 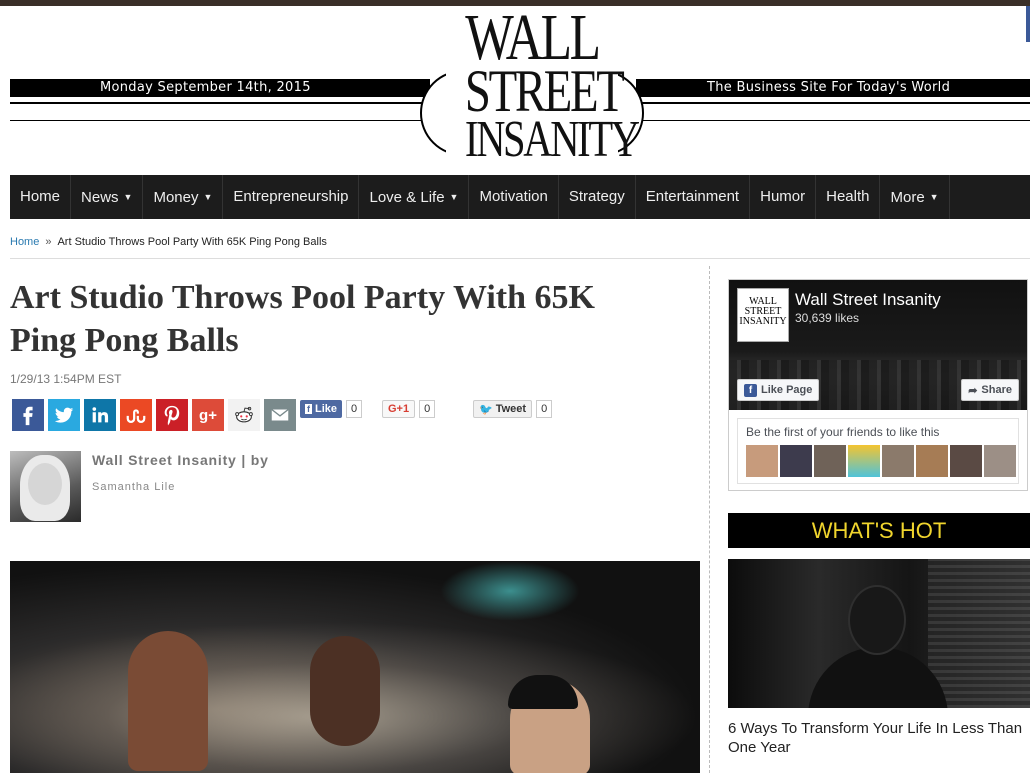 I want to click on facebook-friend-avatars, so click(x=881, y=461).